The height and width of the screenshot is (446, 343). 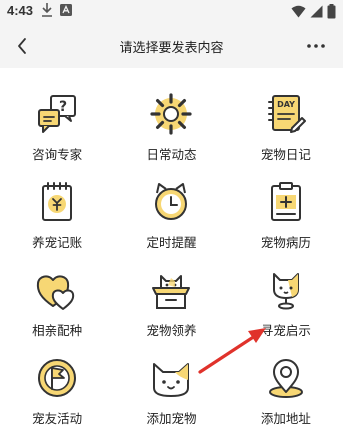 What do you see at coordinates (57, 10) in the screenshot?
I see `notification-icons` at bounding box center [57, 10].